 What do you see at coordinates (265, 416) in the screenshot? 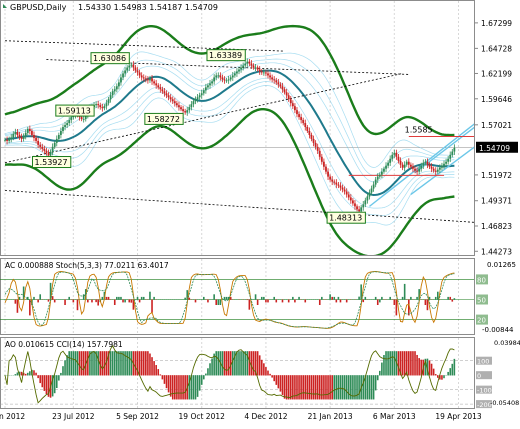
I see `x-tick-label: 4 Dec 2012` at bounding box center [265, 416].